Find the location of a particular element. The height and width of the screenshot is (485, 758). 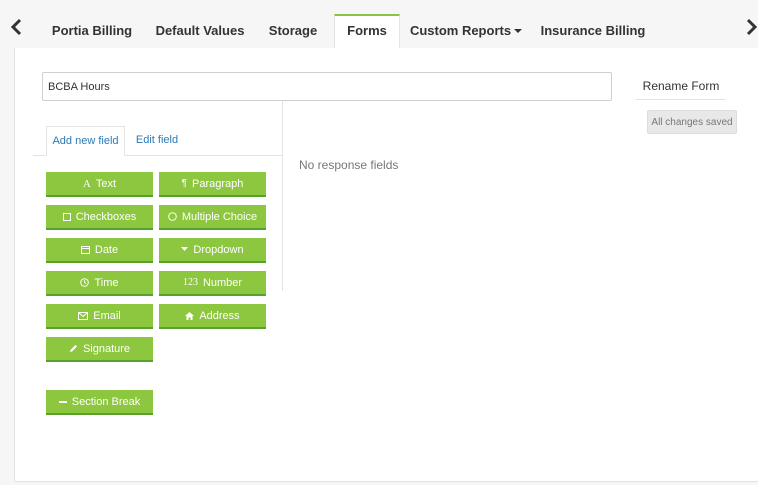

tab-insurance-billing: Insurance Billing is located at coordinates (593, 31).